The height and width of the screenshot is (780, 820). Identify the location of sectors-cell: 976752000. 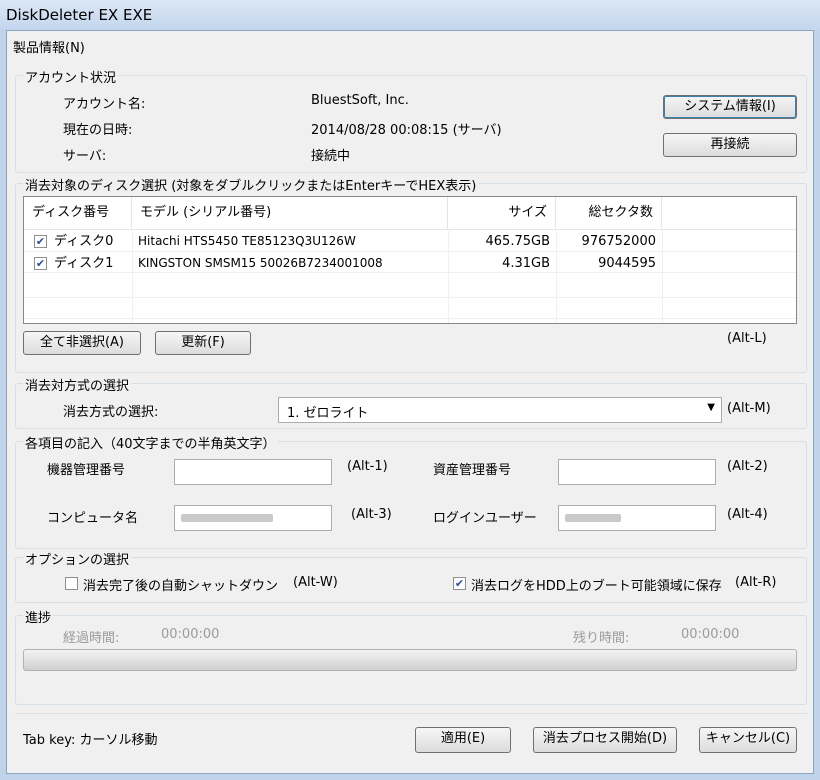
(618, 241).